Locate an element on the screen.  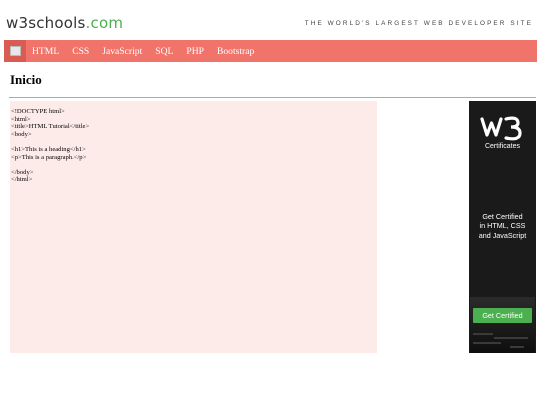
home-button is located at coordinates (15, 51).